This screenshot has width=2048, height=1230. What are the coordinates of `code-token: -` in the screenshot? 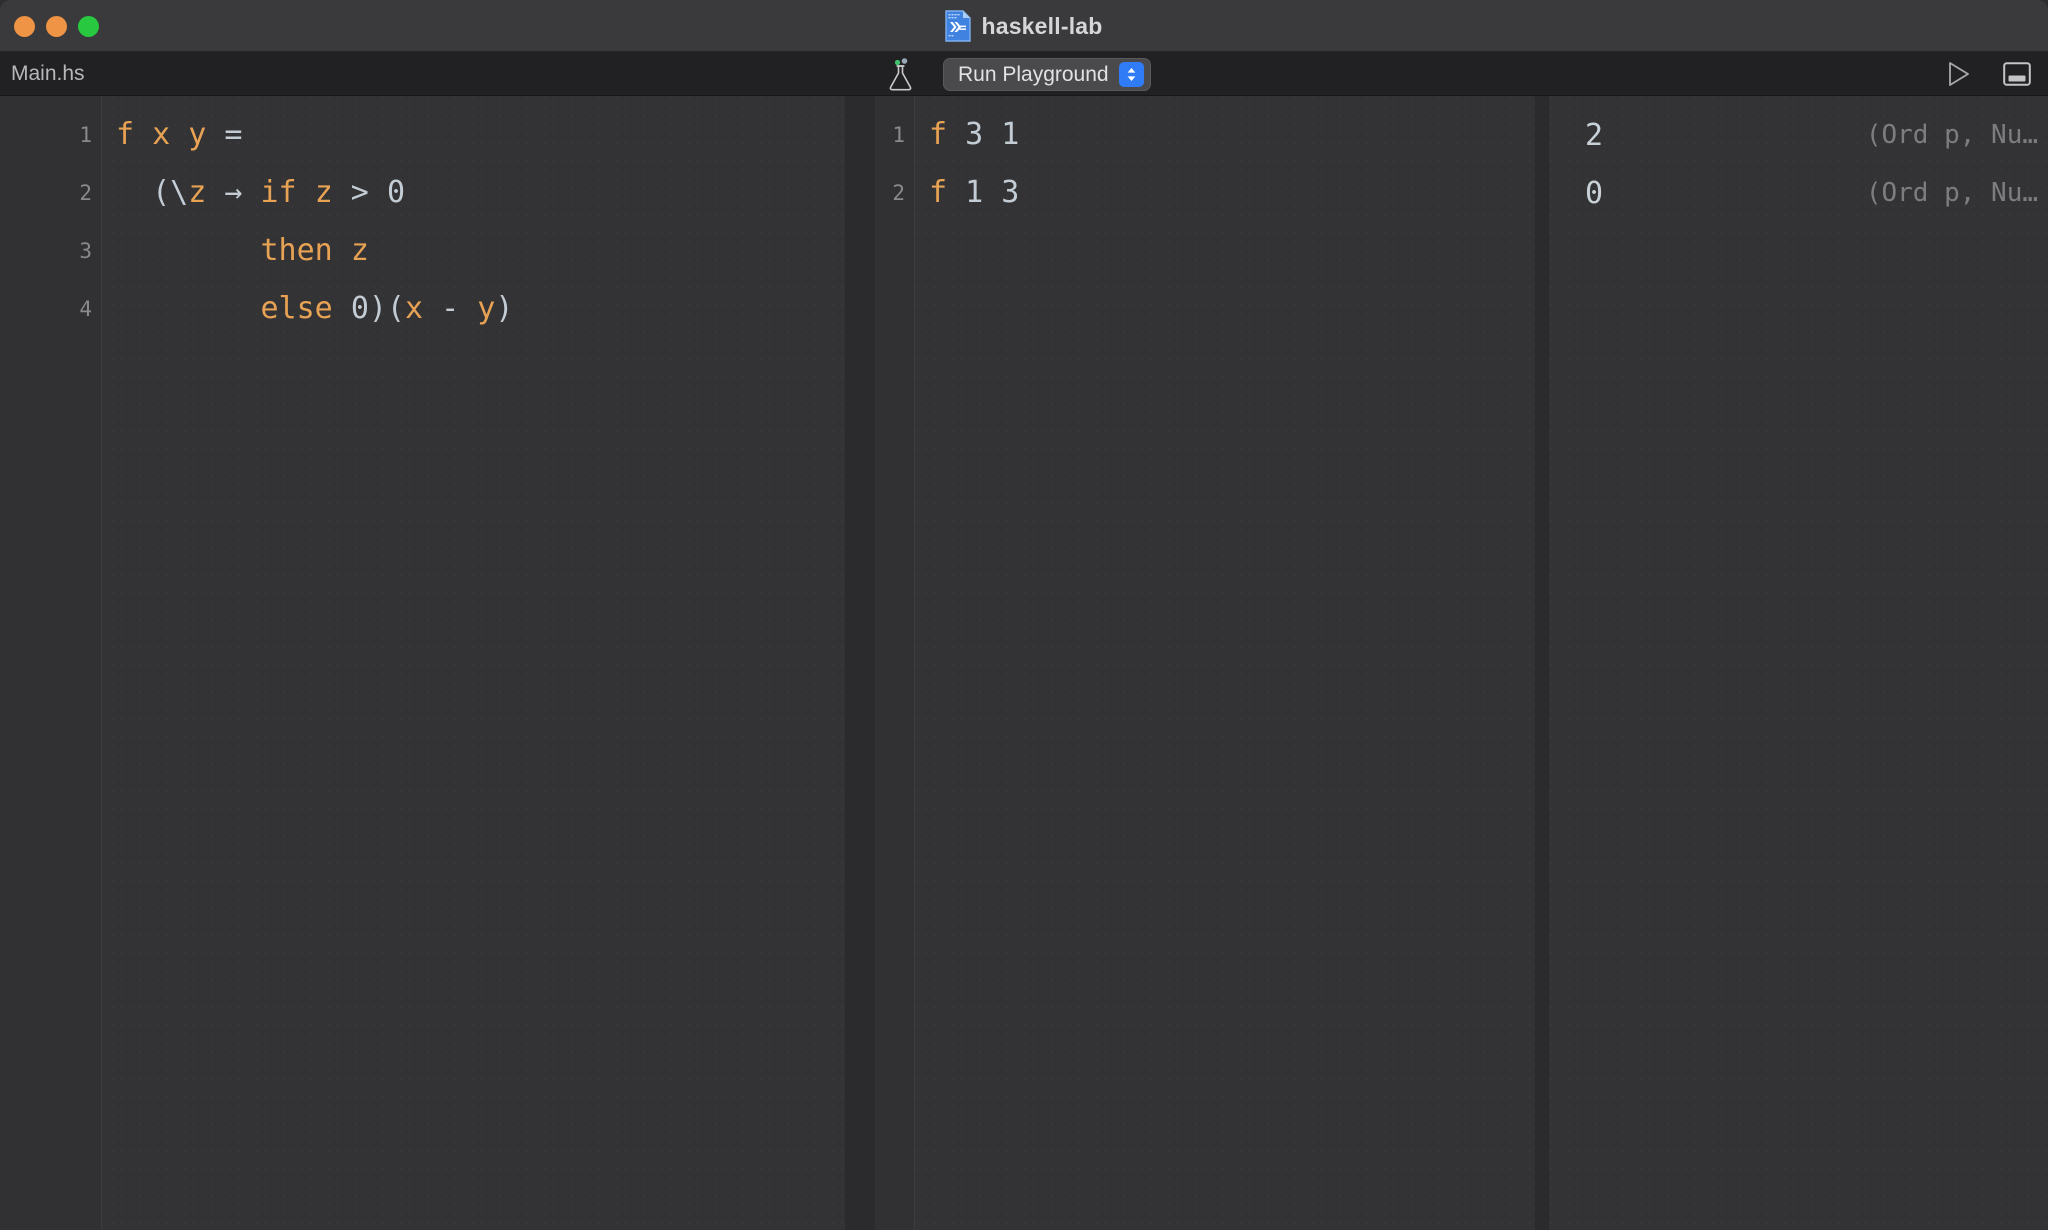 It's located at (450, 308).